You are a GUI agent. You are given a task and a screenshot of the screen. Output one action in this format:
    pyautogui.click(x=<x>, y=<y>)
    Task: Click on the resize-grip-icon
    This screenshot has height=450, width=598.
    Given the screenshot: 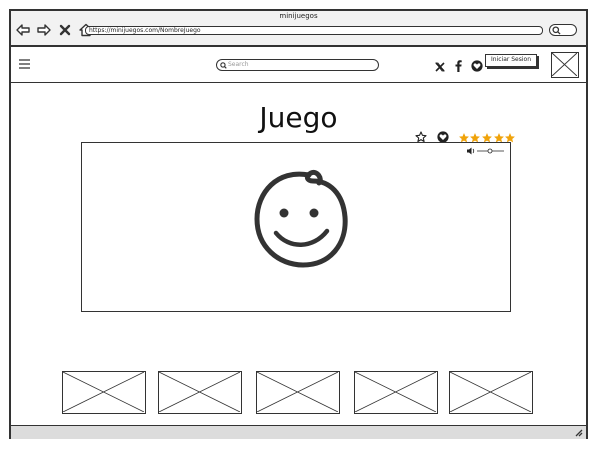 What is the action you would take?
    pyautogui.click(x=578, y=432)
    